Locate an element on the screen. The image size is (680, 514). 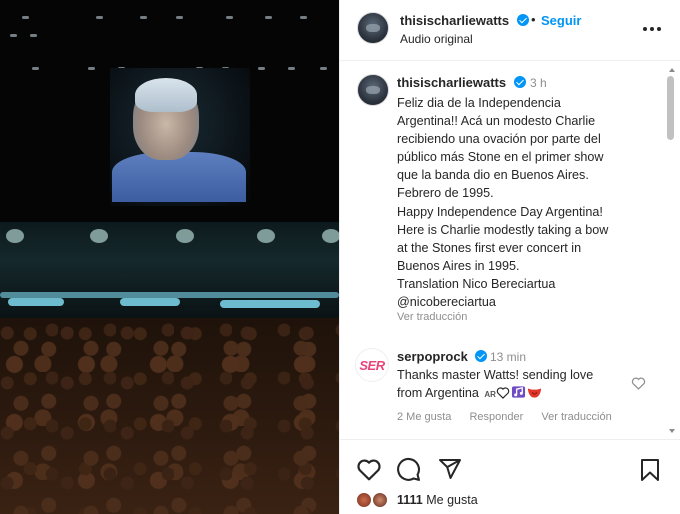
scroll-up-arrow-icon is located at coordinates (672, 70).